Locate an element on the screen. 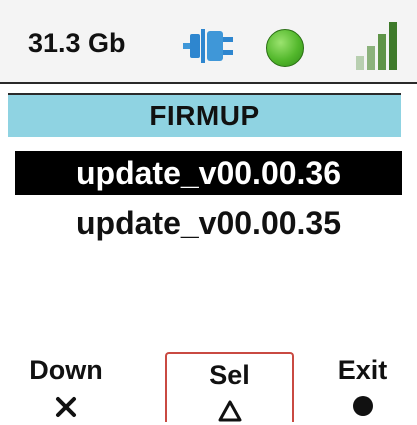  storage-indicator: 31.3 Gb is located at coordinates (77, 43).